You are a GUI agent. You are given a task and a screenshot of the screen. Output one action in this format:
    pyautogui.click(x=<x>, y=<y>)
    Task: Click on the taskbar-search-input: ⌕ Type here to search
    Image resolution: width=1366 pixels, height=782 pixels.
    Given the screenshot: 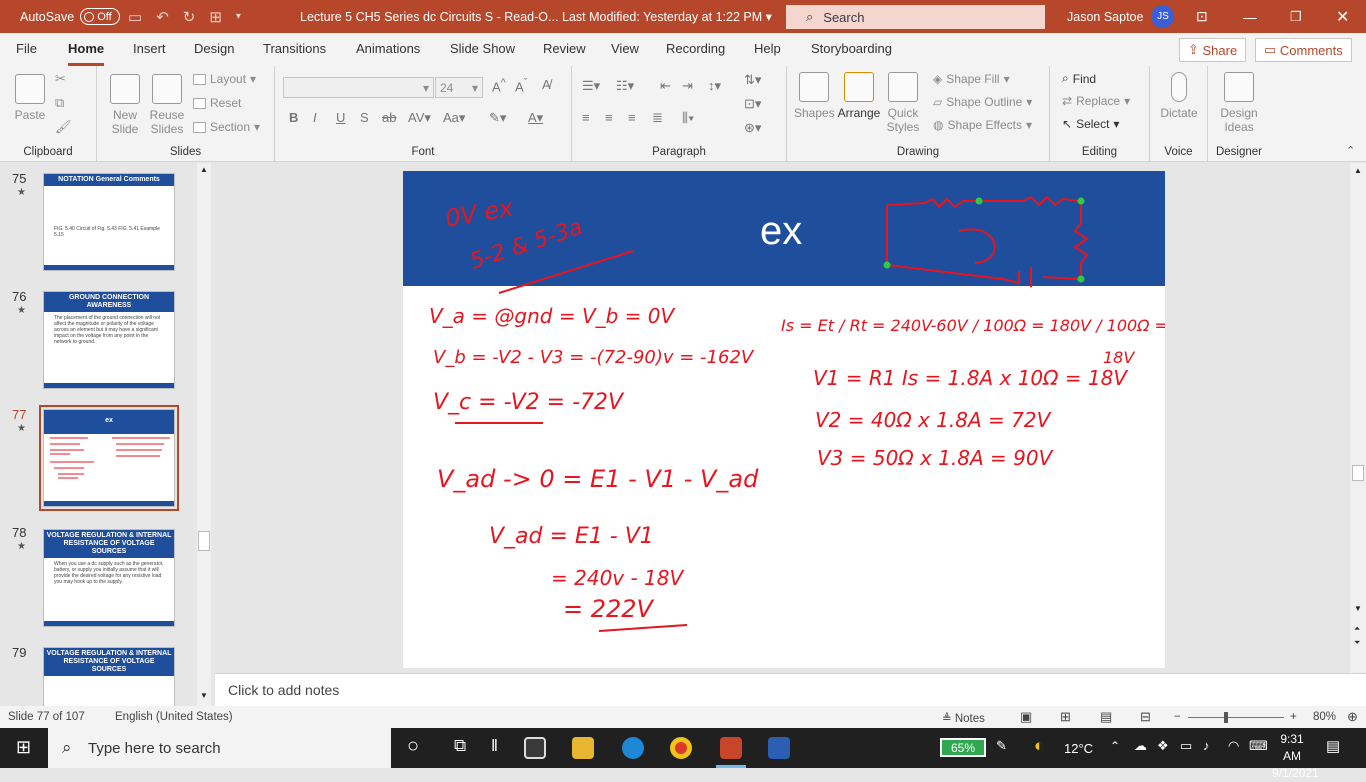 What is the action you would take?
    pyautogui.click(x=219, y=748)
    